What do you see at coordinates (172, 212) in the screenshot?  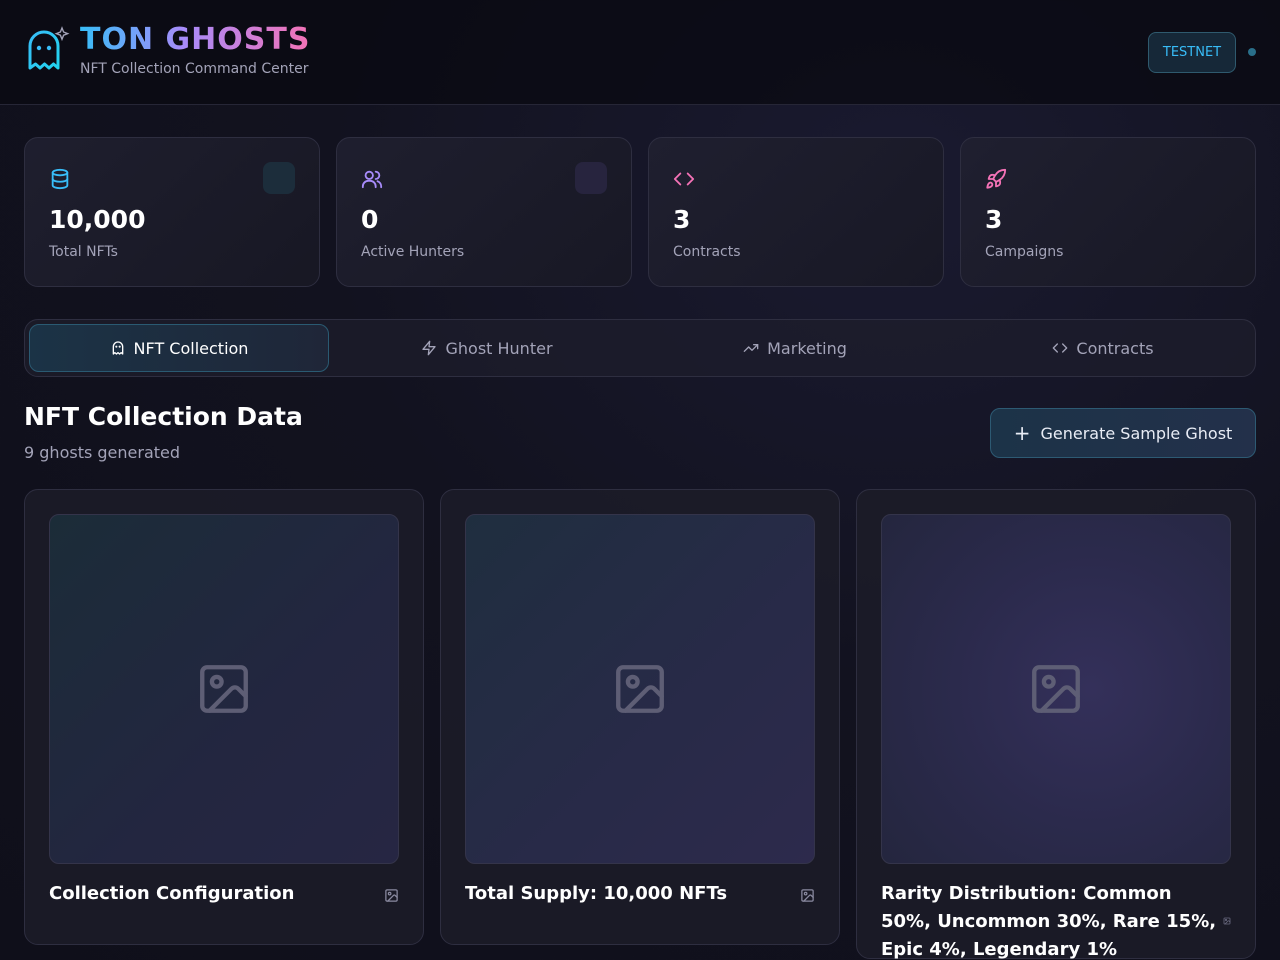 I see `stat-card-total-nfts: 10,000 Total NFTs` at bounding box center [172, 212].